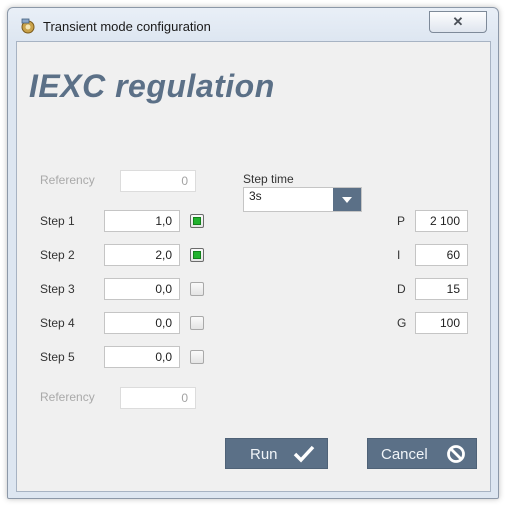 The image size is (505, 506). I want to click on step-4-label: Step 4, so click(57, 323).